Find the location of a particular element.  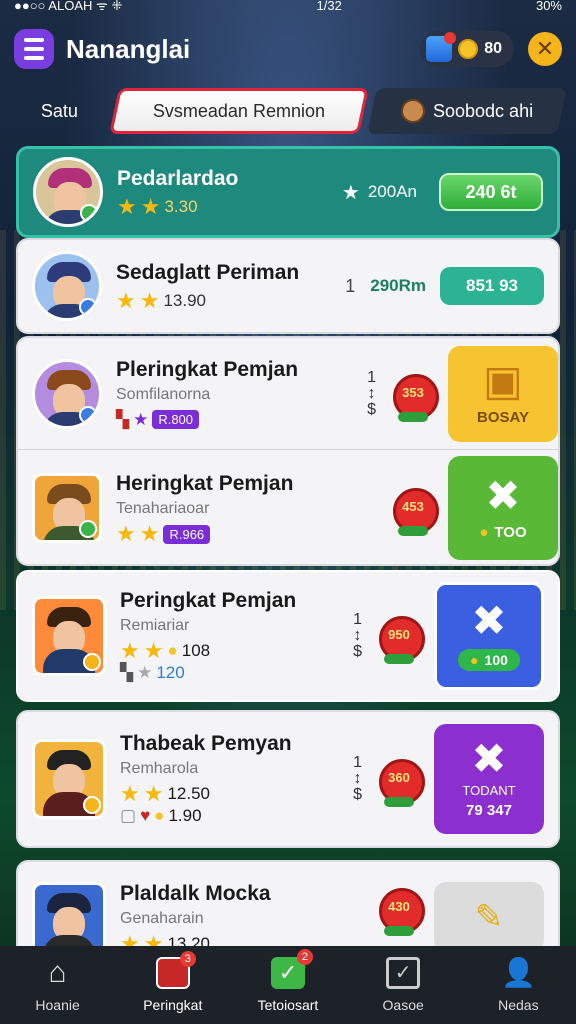

medal-icon: 360 is located at coordinates (400, 780).